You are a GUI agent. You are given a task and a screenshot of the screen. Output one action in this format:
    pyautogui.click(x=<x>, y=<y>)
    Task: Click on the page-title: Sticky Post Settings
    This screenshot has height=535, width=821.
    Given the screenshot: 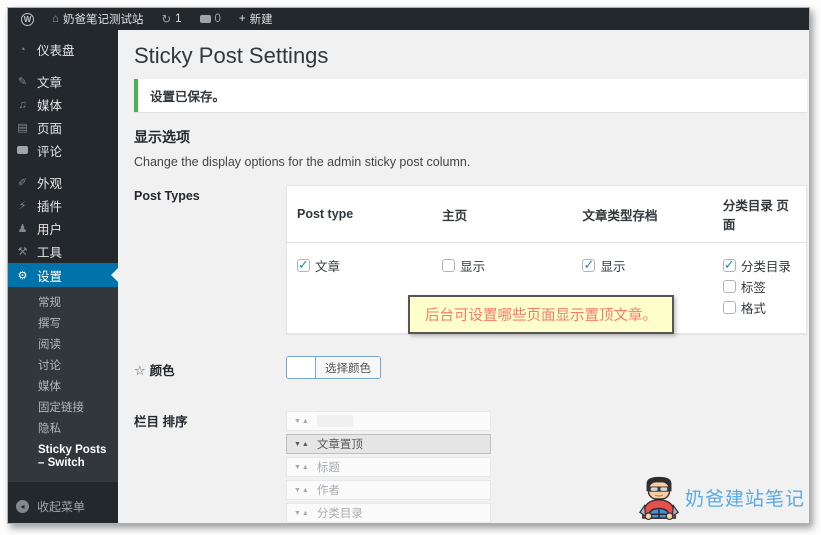 What is the action you would take?
    pyautogui.click(x=231, y=55)
    